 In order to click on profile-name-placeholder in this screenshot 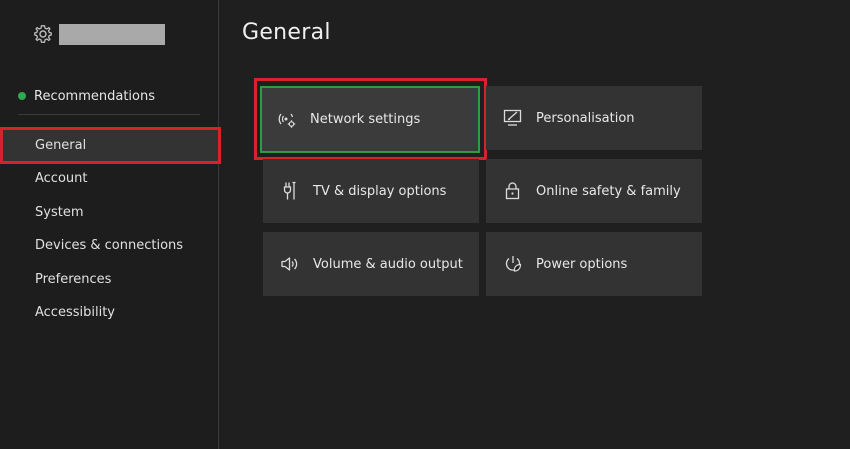, I will do `click(112, 34)`.